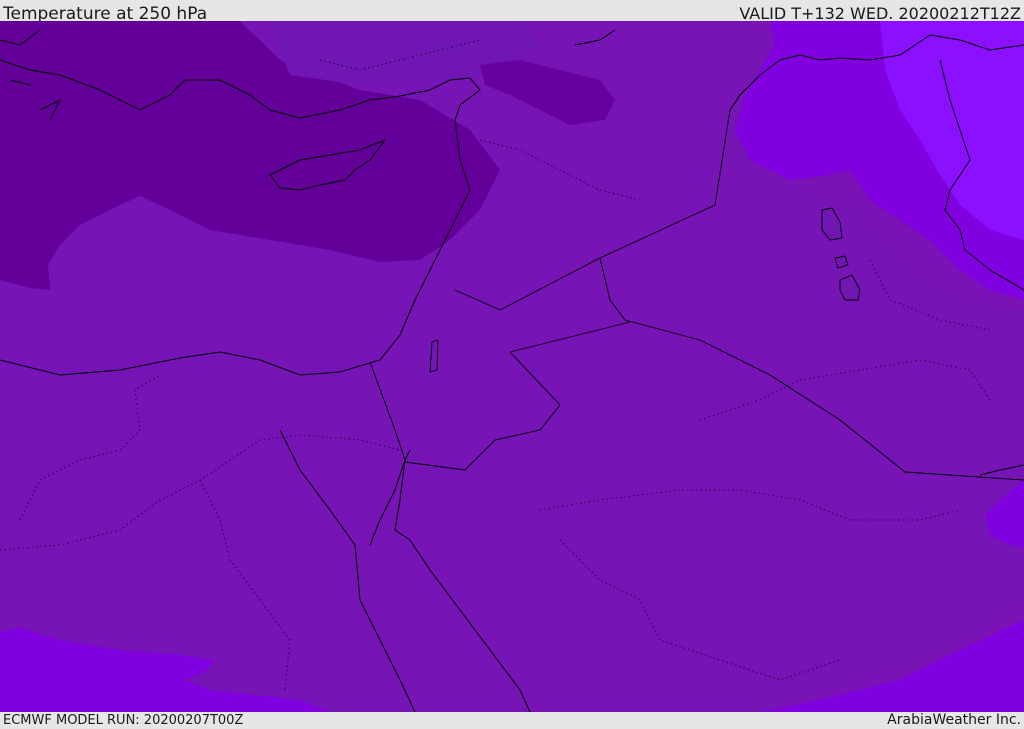 This screenshot has height=729, width=1024. I want to click on brand-label: ArabiaWeather Inc., so click(954, 720).